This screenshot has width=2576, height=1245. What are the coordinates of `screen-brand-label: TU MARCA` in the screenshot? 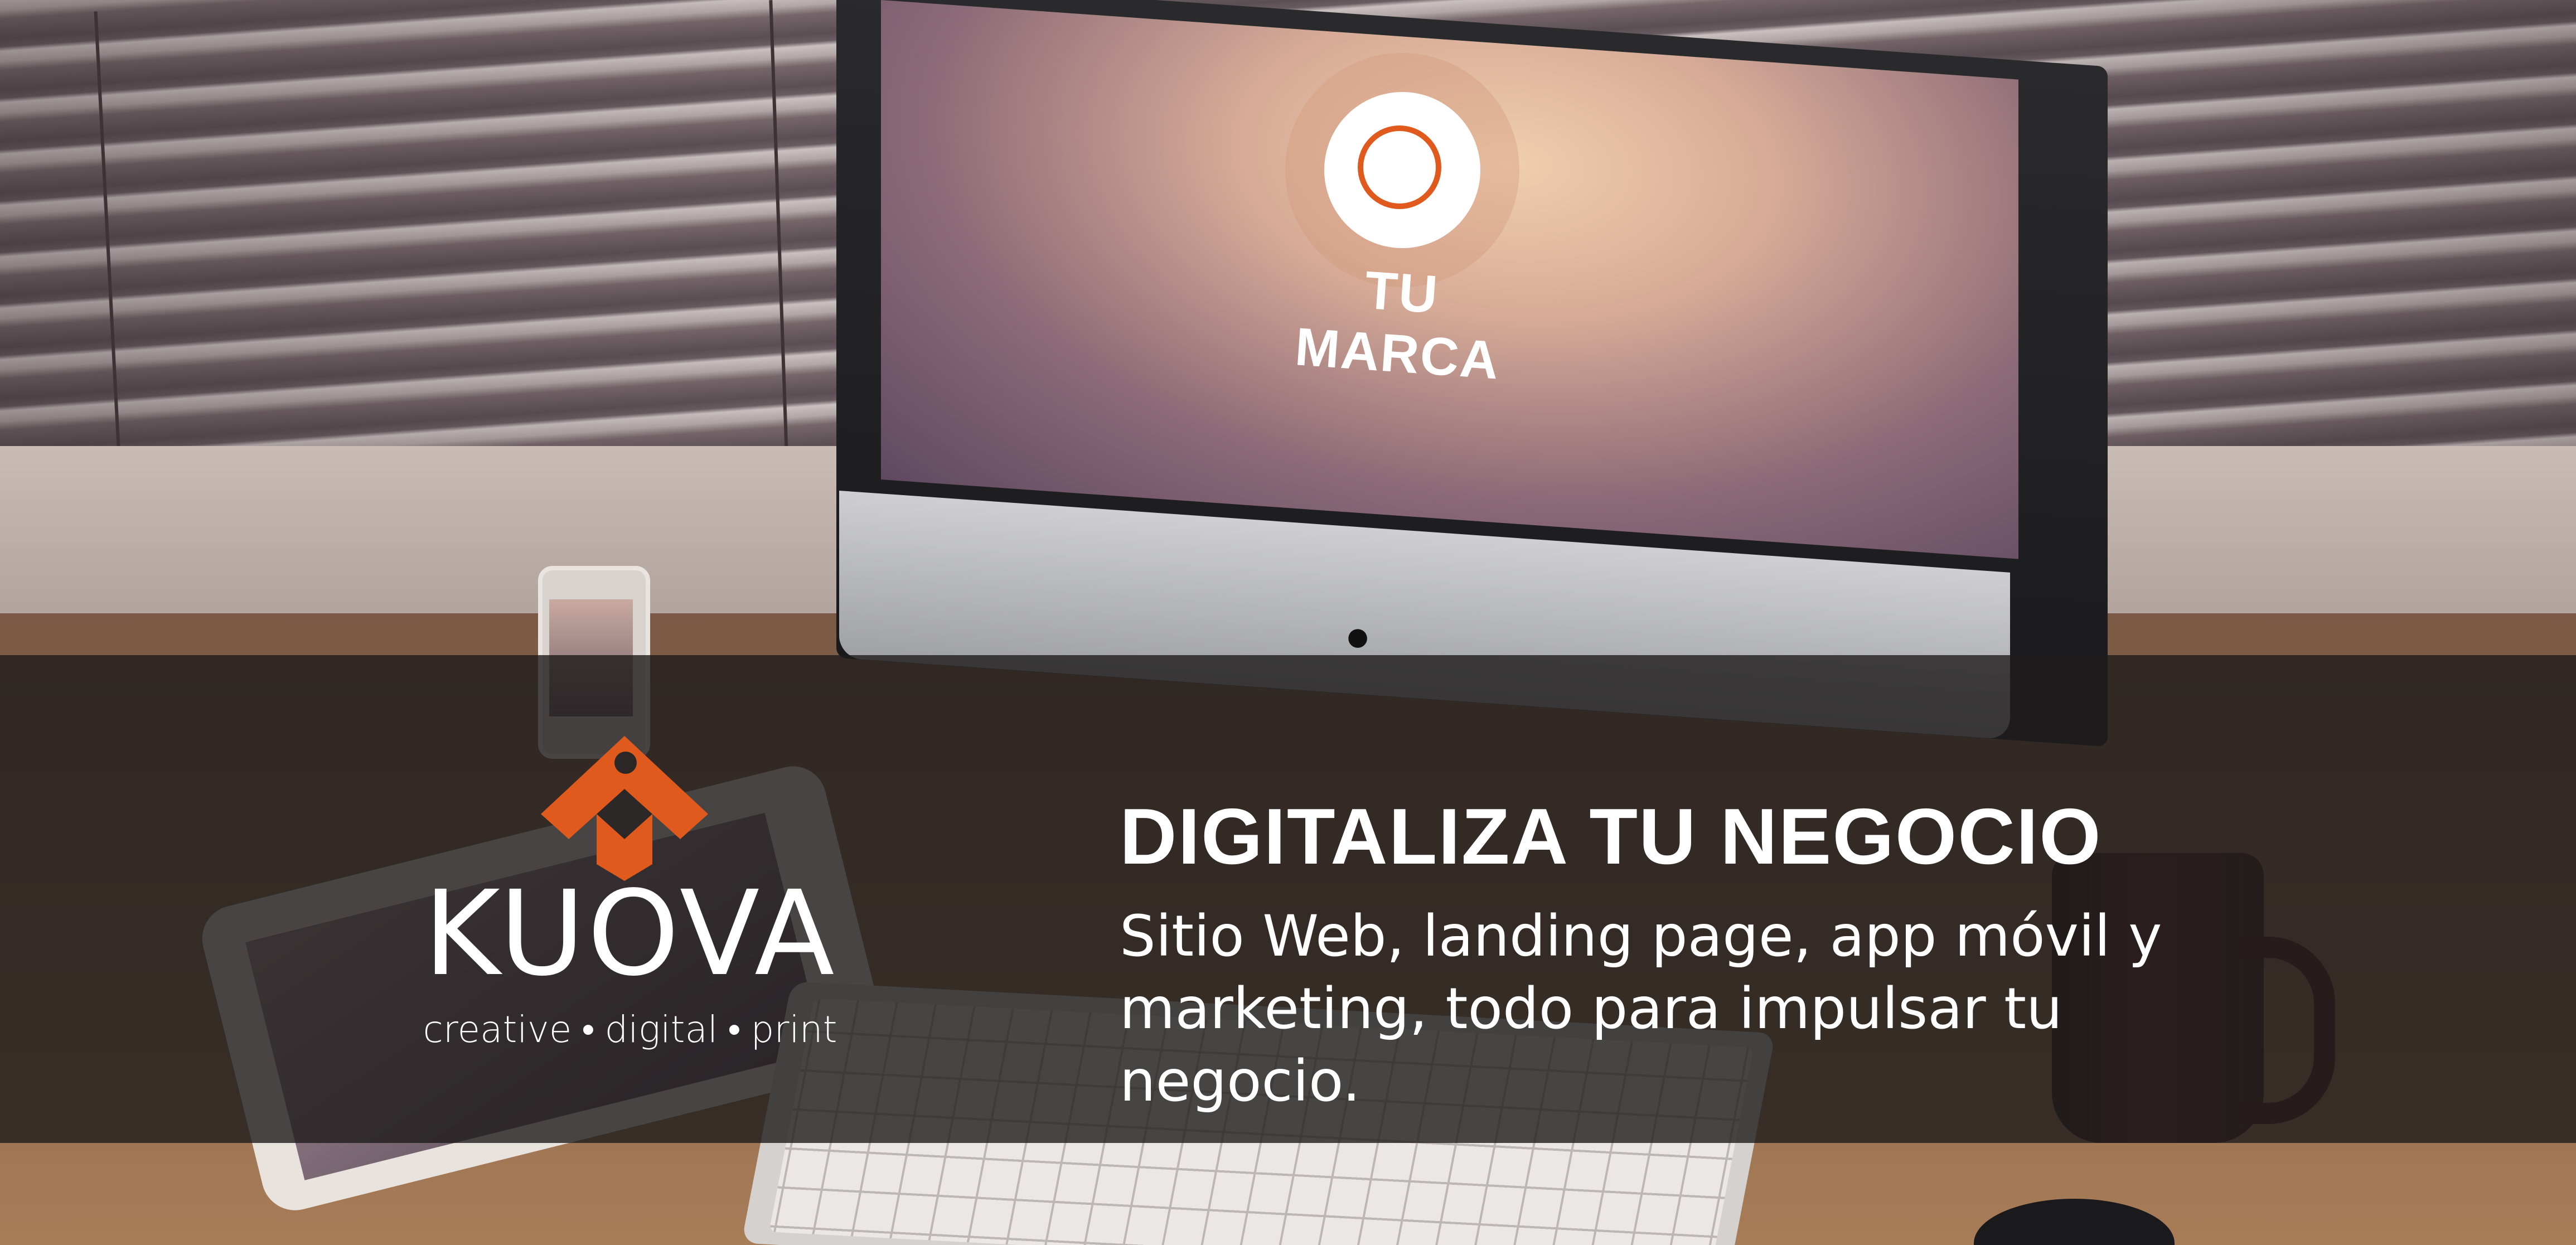 It's located at (1398, 325).